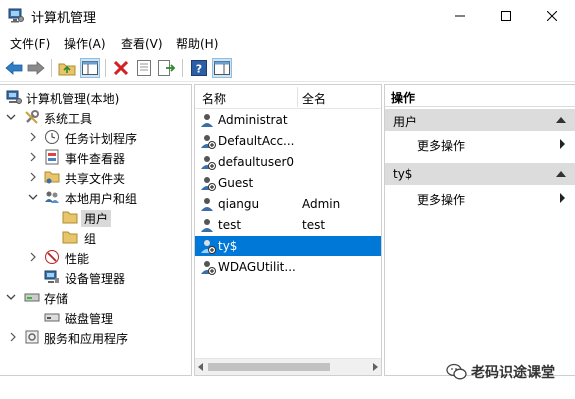 The height and width of the screenshot is (399, 575). Describe the element at coordinates (287, 15) in the screenshot. I see `title-bar: 计算机管理` at that location.